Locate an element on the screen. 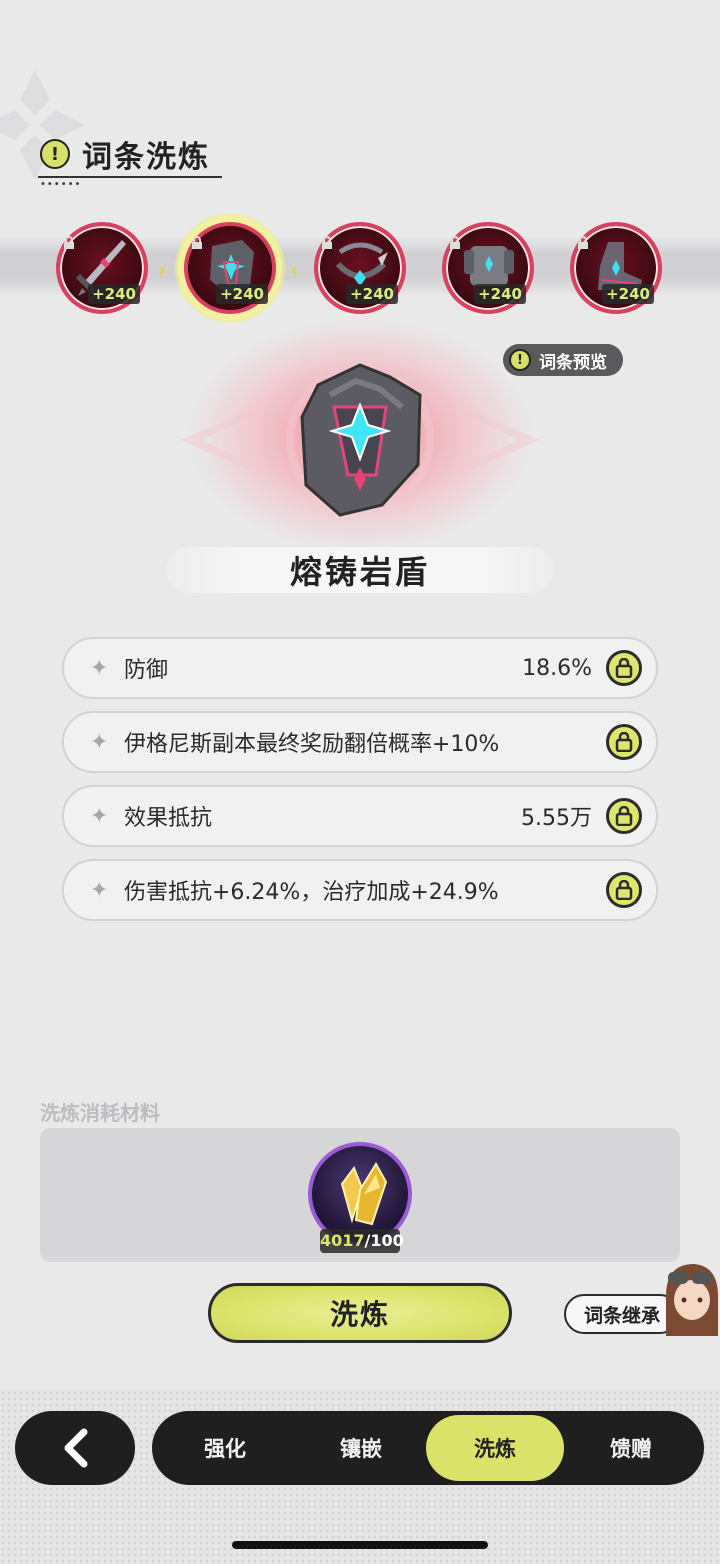 This screenshot has height=1564, width=720. equipment-row: +240 › +240 ‹ +240 +240 +240 is located at coordinates (360, 268).